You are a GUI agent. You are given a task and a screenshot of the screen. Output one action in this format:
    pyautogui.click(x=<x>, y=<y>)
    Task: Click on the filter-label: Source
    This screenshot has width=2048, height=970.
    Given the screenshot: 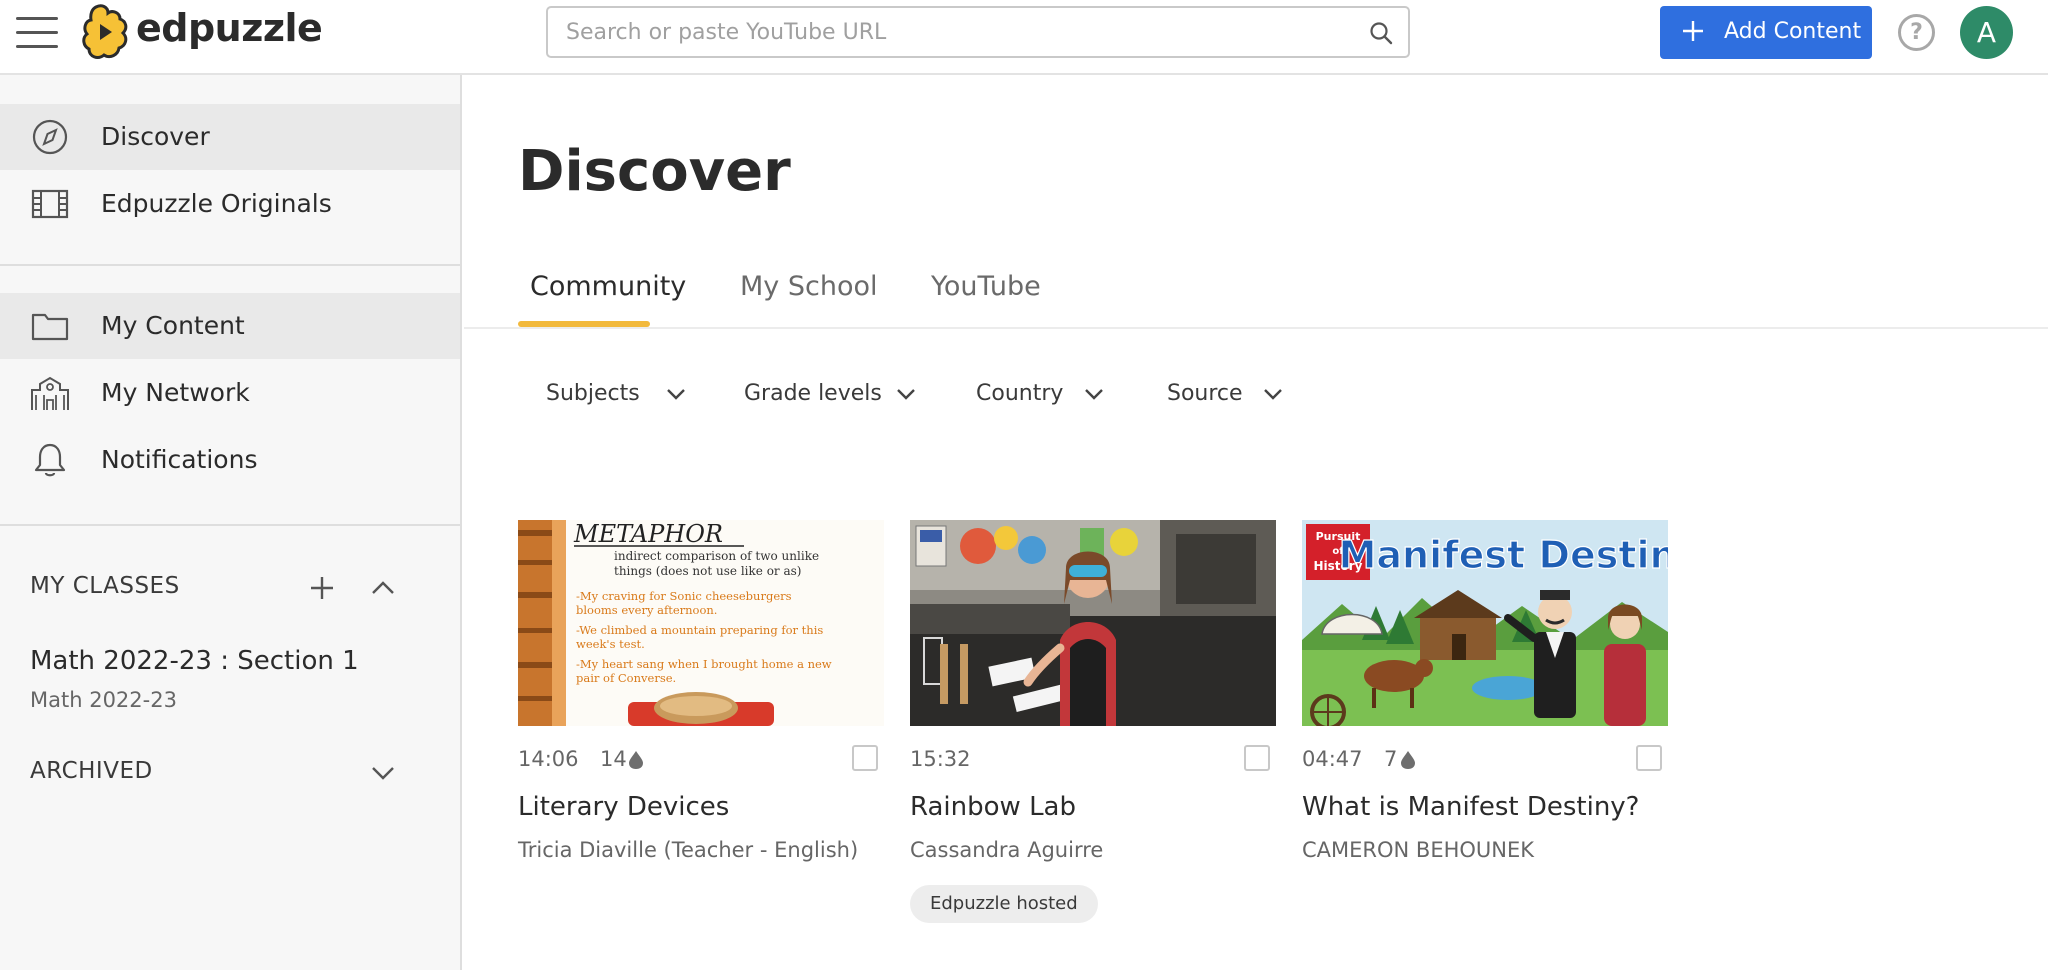 What is the action you would take?
    pyautogui.click(x=1205, y=393)
    